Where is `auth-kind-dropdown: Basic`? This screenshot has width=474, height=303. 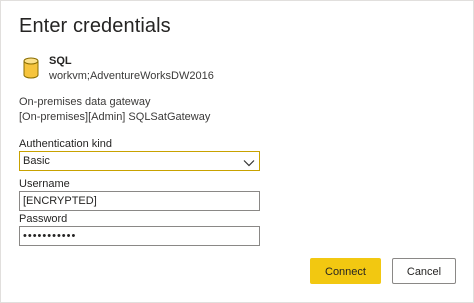
auth-kind-dropdown: Basic is located at coordinates (139, 161).